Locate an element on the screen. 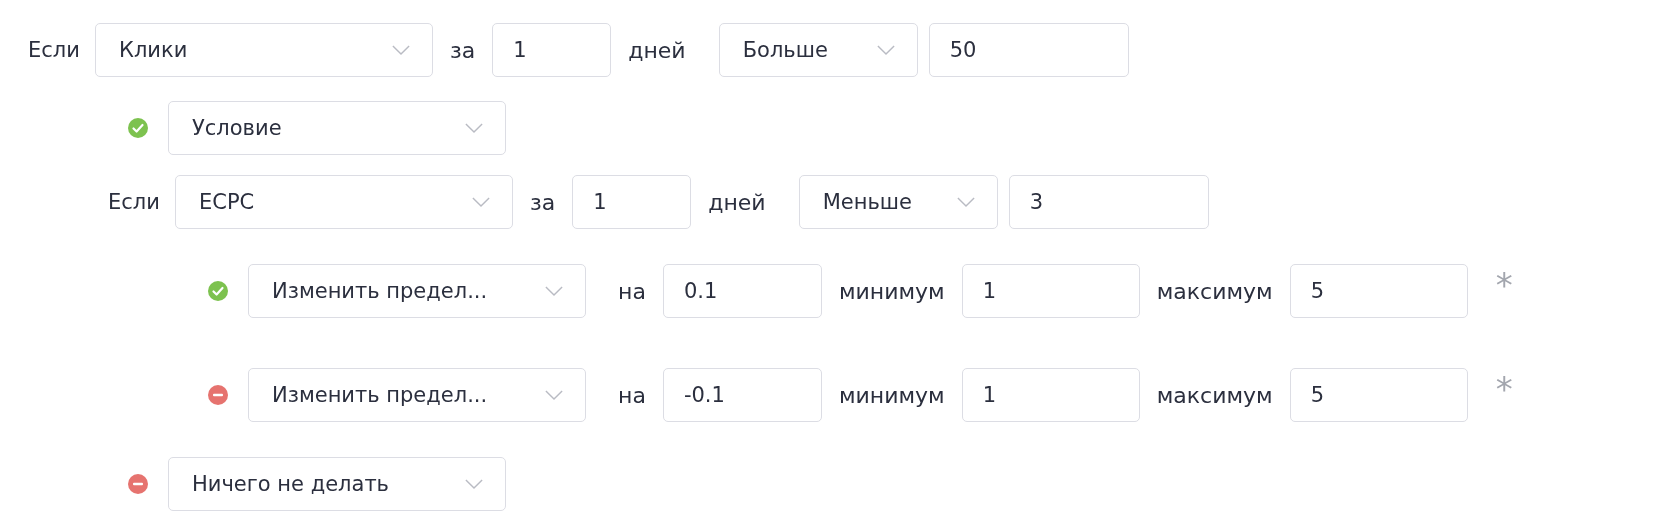 The width and height of the screenshot is (1678, 526). step-field: -0.1 is located at coordinates (742, 395).